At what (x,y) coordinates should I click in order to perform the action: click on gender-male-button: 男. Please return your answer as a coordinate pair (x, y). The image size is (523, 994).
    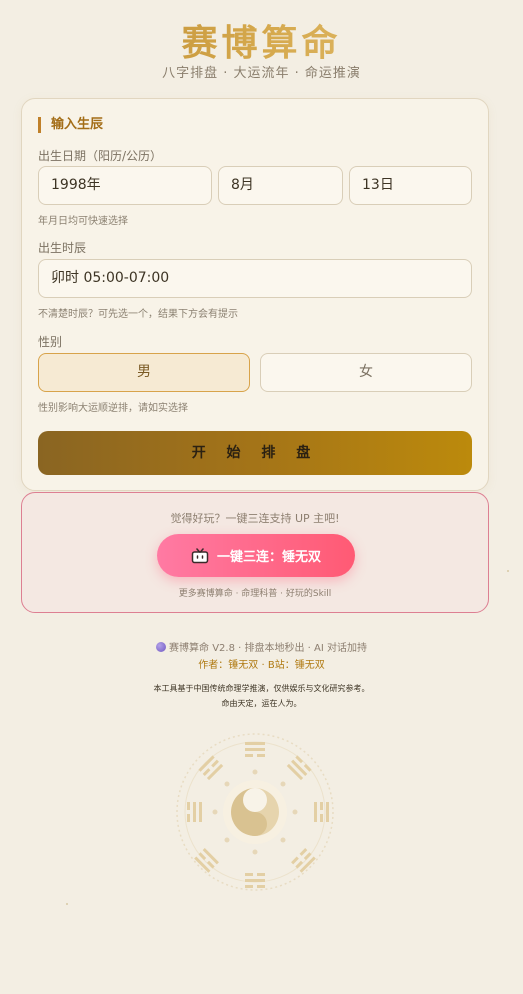
    Looking at the image, I should click on (144, 372).